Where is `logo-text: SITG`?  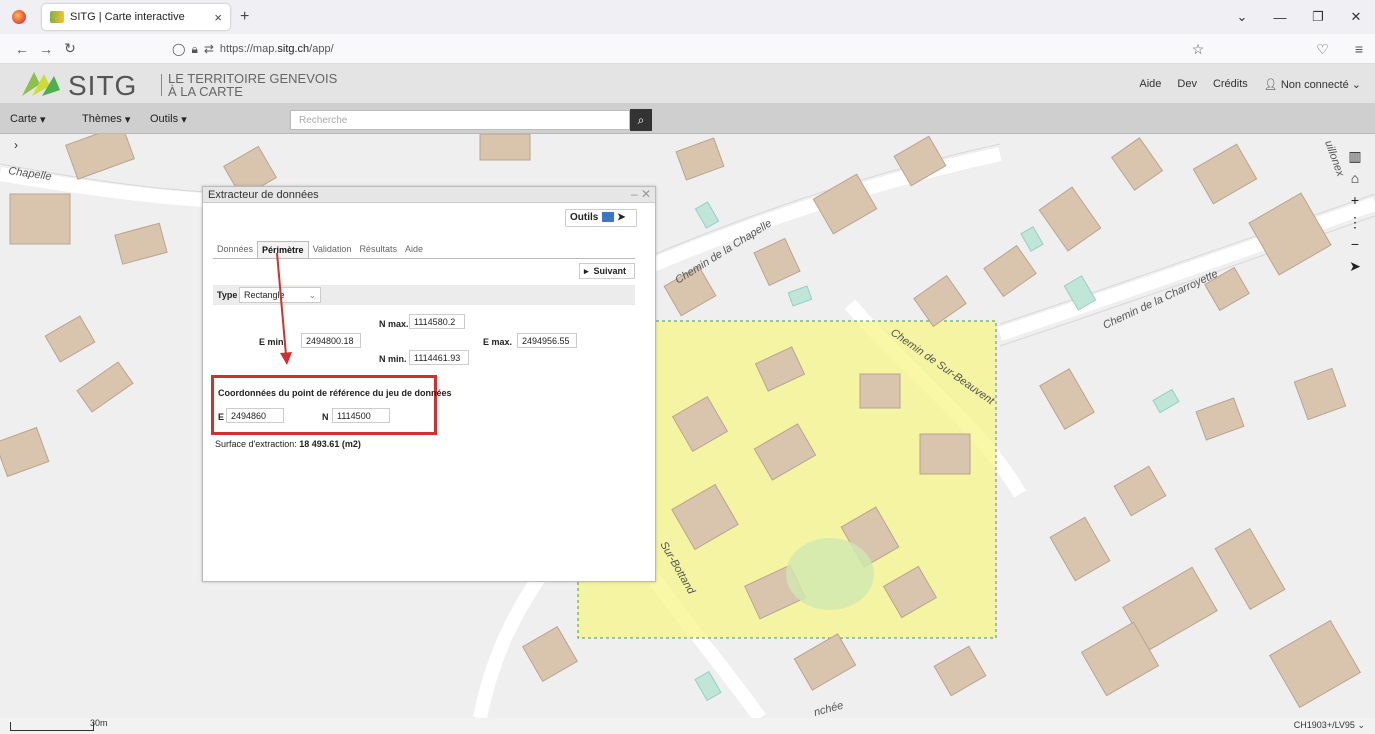 logo-text: SITG is located at coordinates (103, 85).